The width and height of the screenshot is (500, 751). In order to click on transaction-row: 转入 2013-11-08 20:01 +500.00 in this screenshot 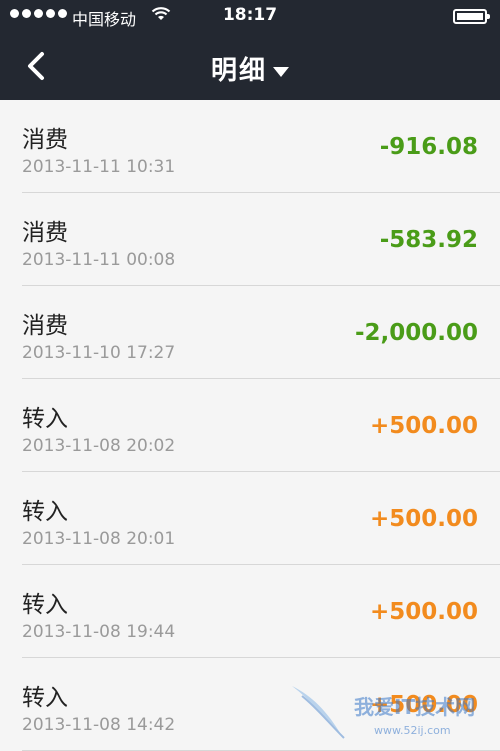, I will do `click(250, 518)`.